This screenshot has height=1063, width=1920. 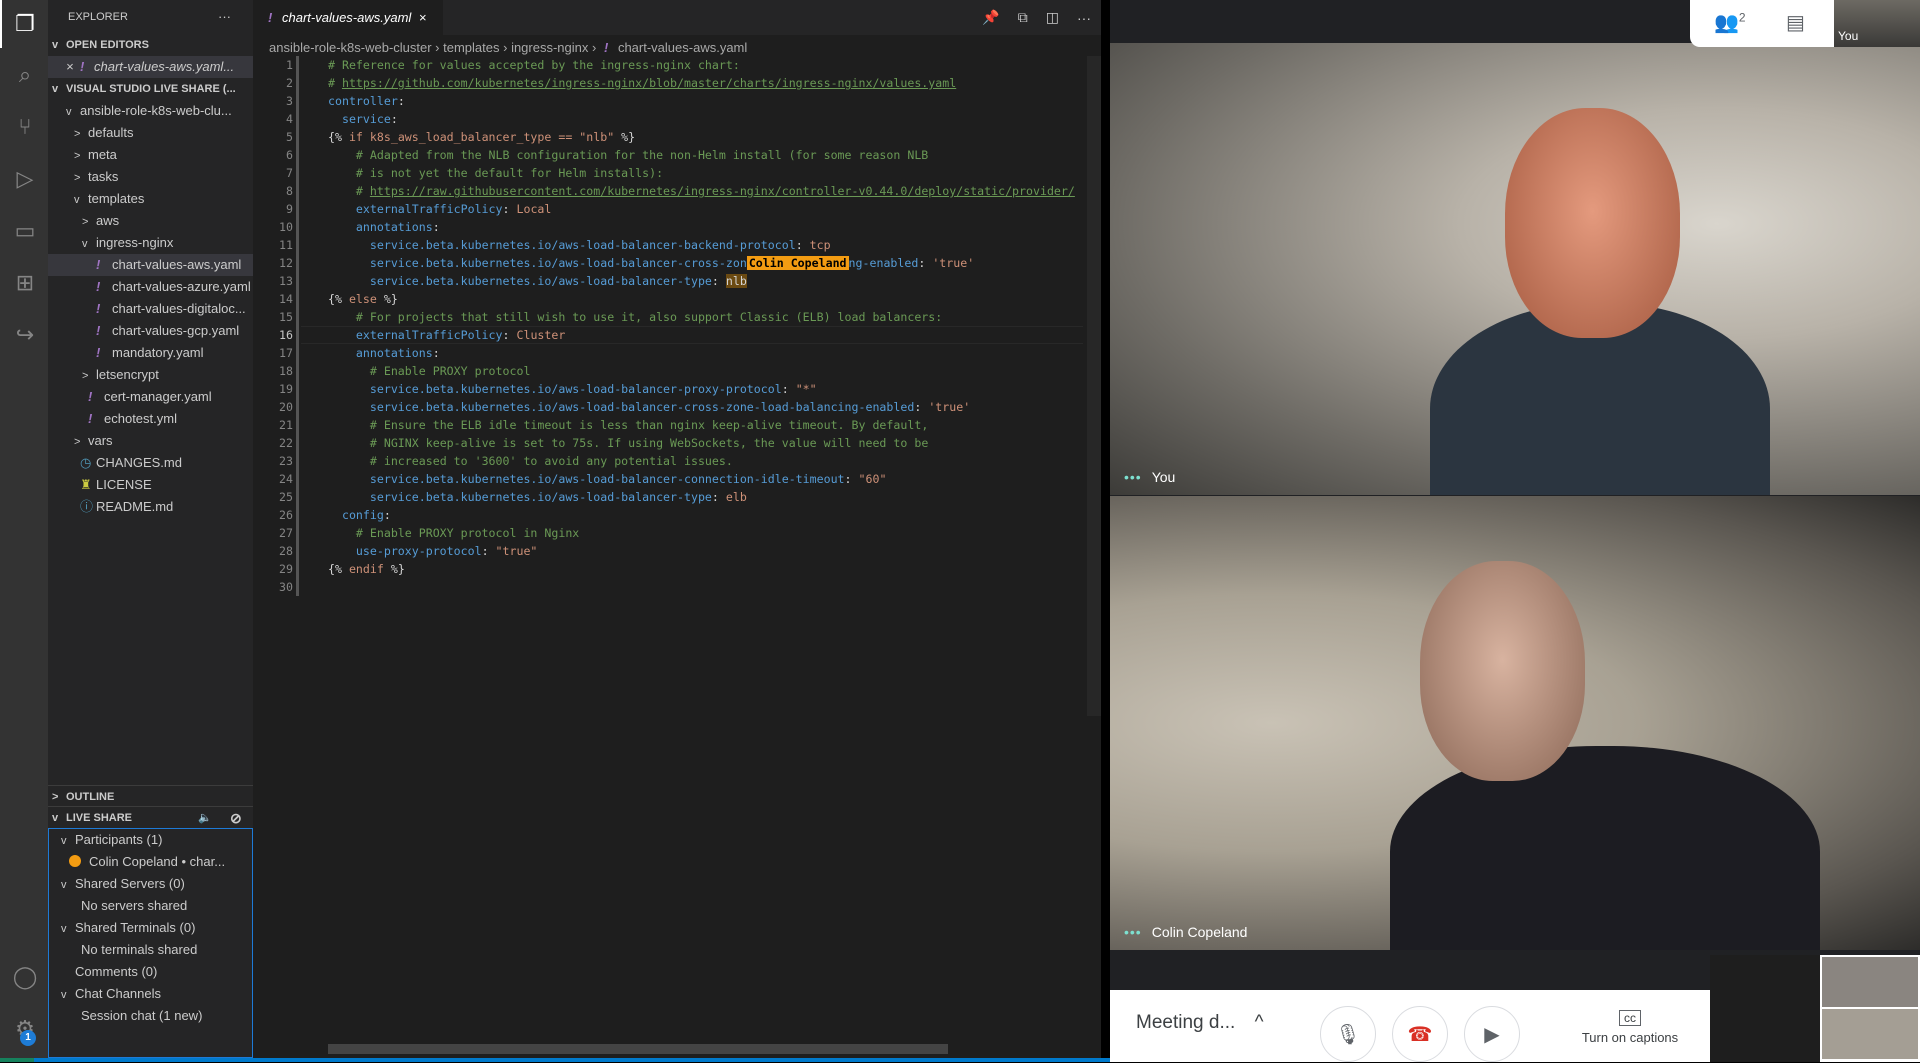 I want to click on code-line: {% endif %}, so click(x=366, y=569).